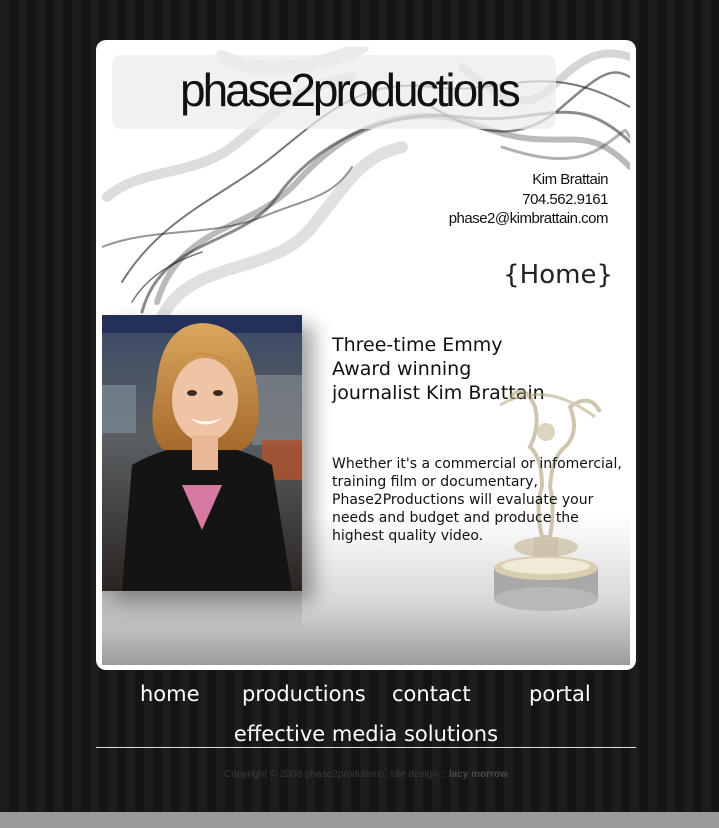 This screenshot has width=719, height=828. Describe the element at coordinates (478, 774) in the screenshot. I see `designer-link: lacy morrow` at that location.